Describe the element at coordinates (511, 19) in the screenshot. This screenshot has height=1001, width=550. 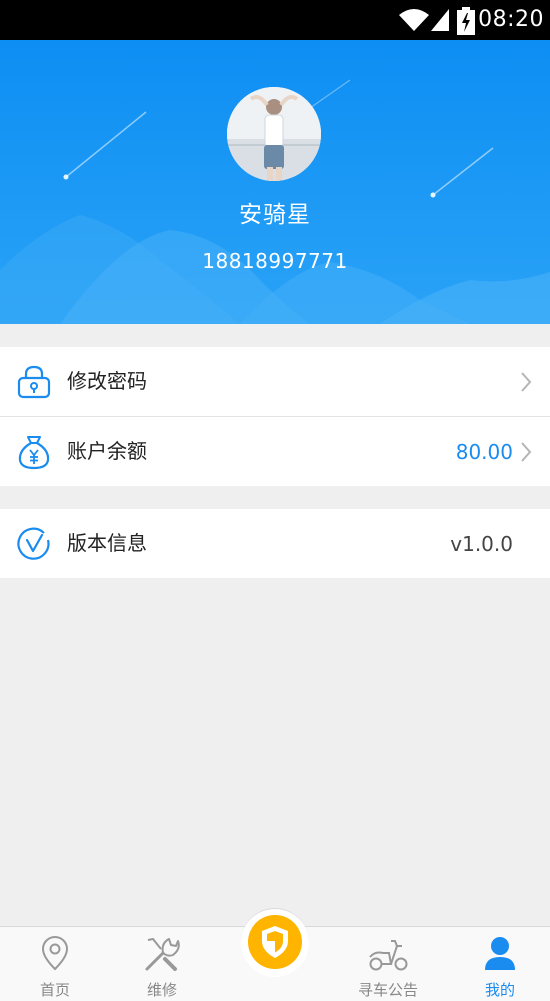
I see `status-time: 08:20` at that location.